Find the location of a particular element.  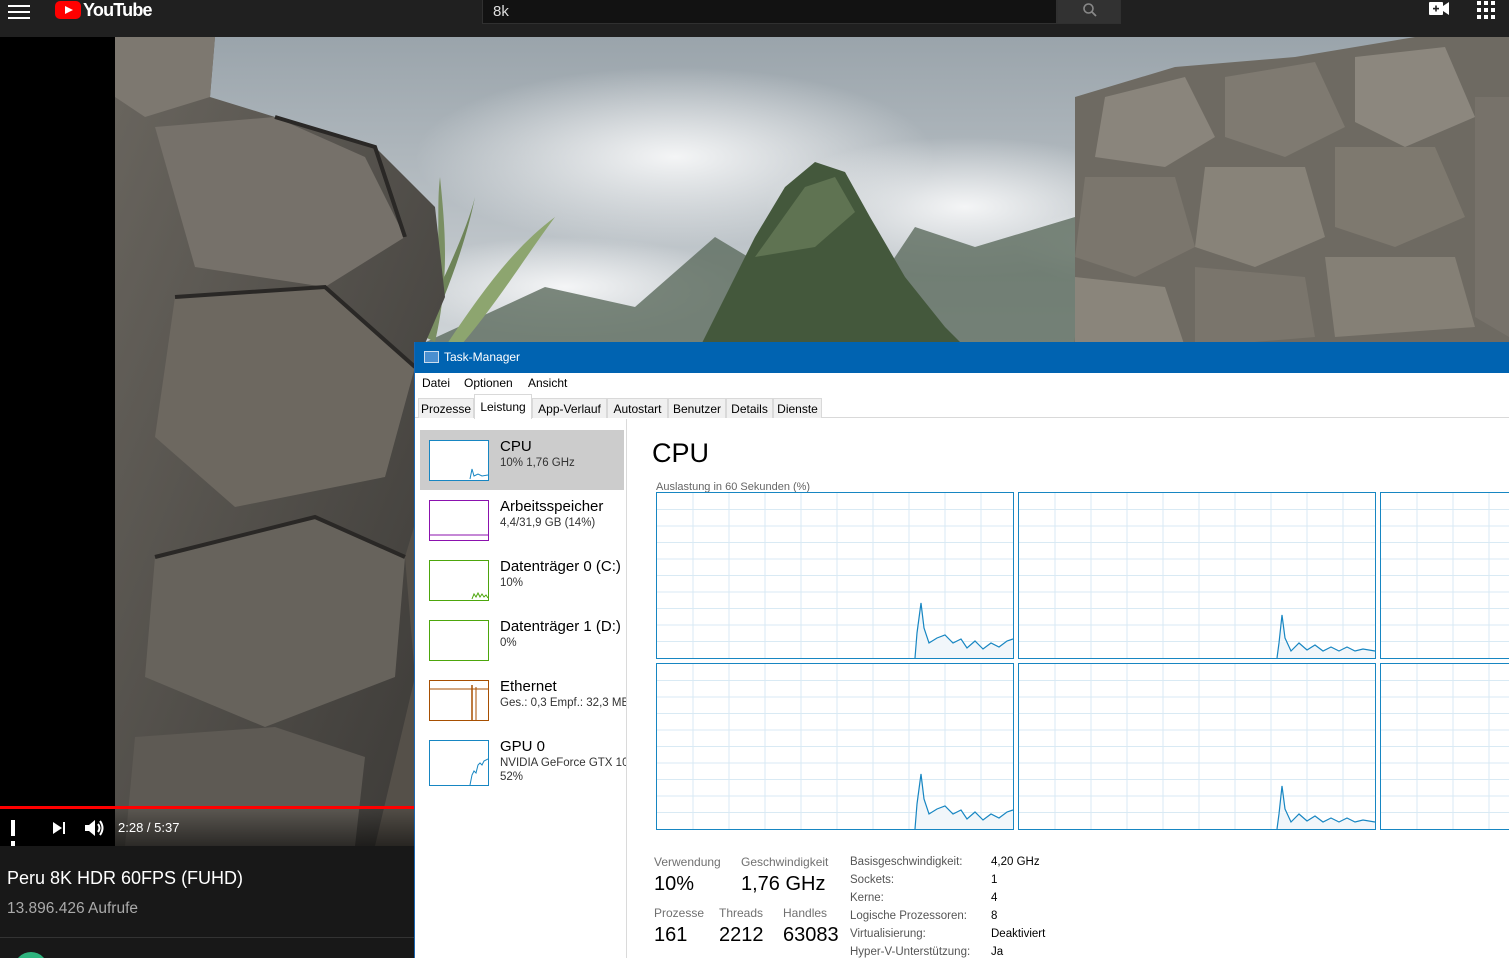

speed-value: 1,76 GHz is located at coordinates (783, 884).